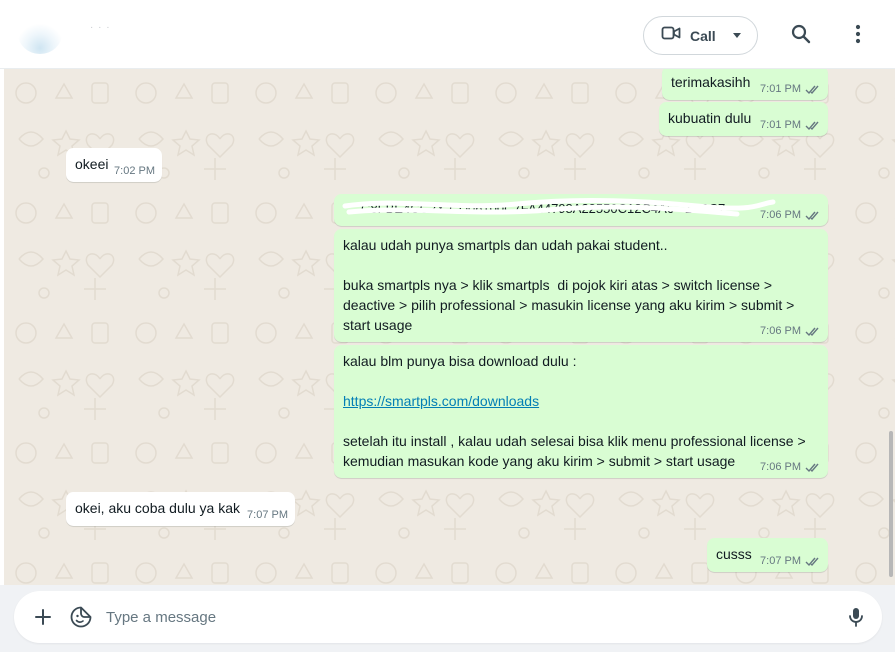 This screenshot has width=895, height=652. I want to click on message-text-before-link: kalau blm punya bisa download dulu :, so click(460, 361).